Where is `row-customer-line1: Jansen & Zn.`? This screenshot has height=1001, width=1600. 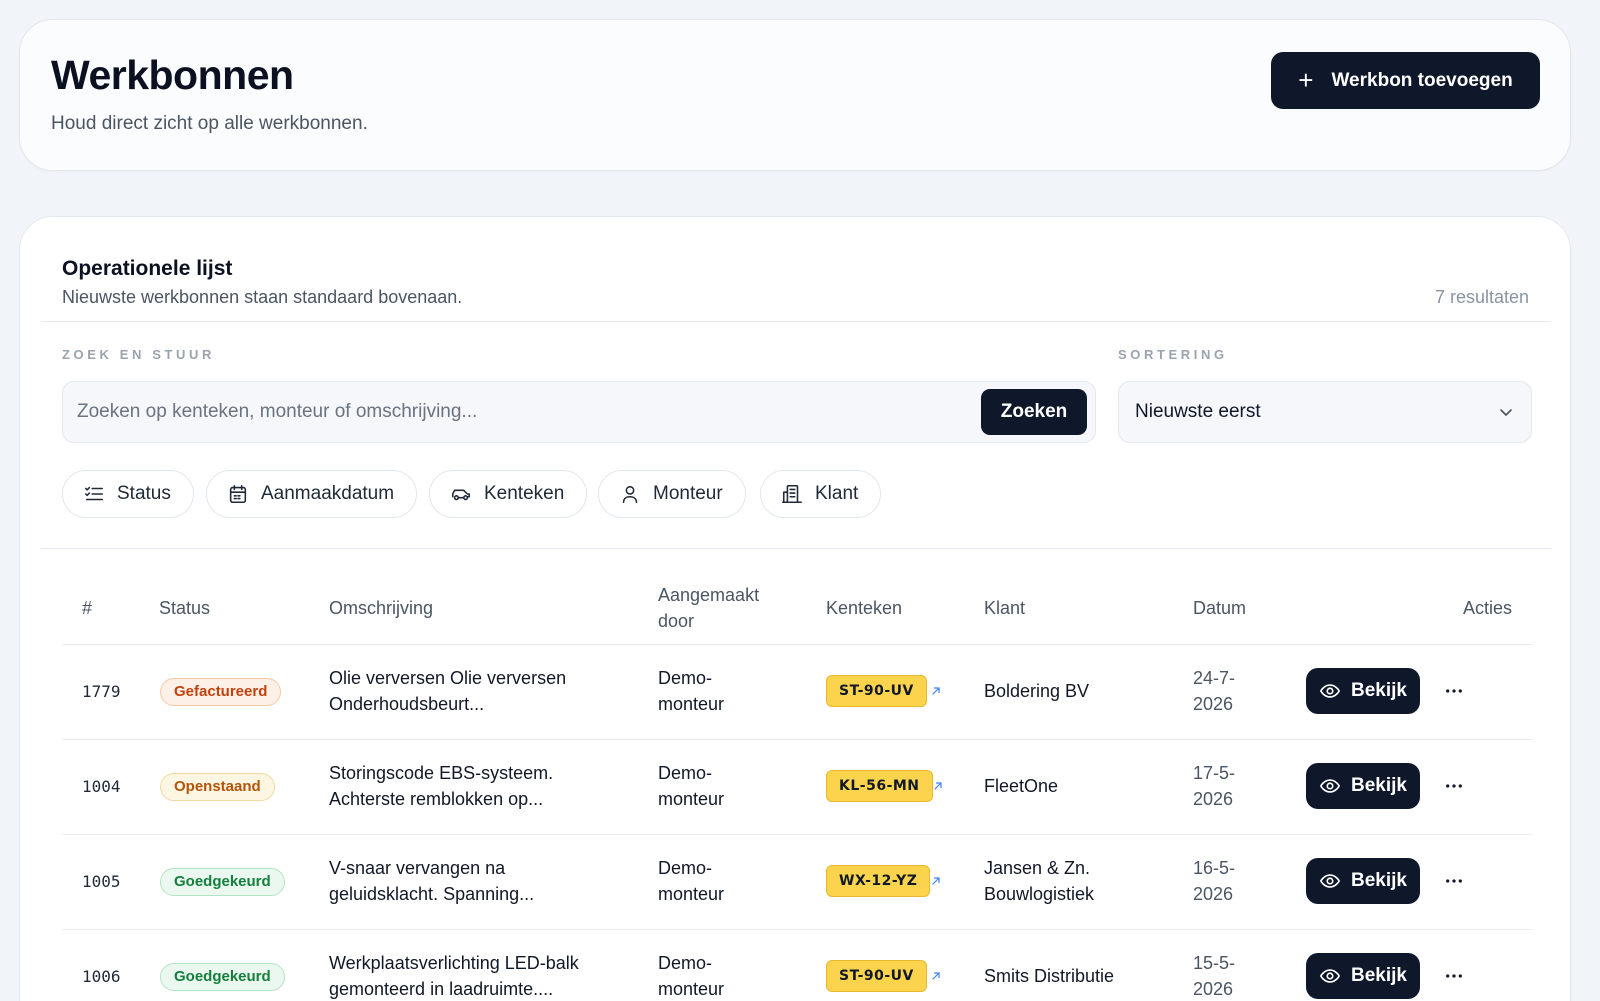
row-customer-line1: Jansen & Zn. is located at coordinates (1037, 868).